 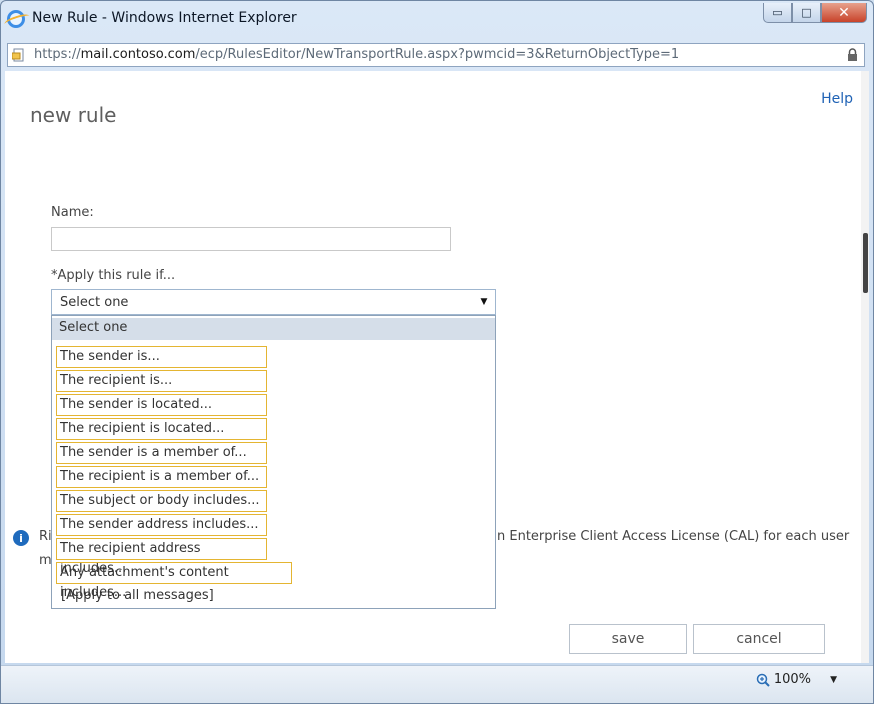 I want to click on vertical-scrollbar, so click(x=865, y=367).